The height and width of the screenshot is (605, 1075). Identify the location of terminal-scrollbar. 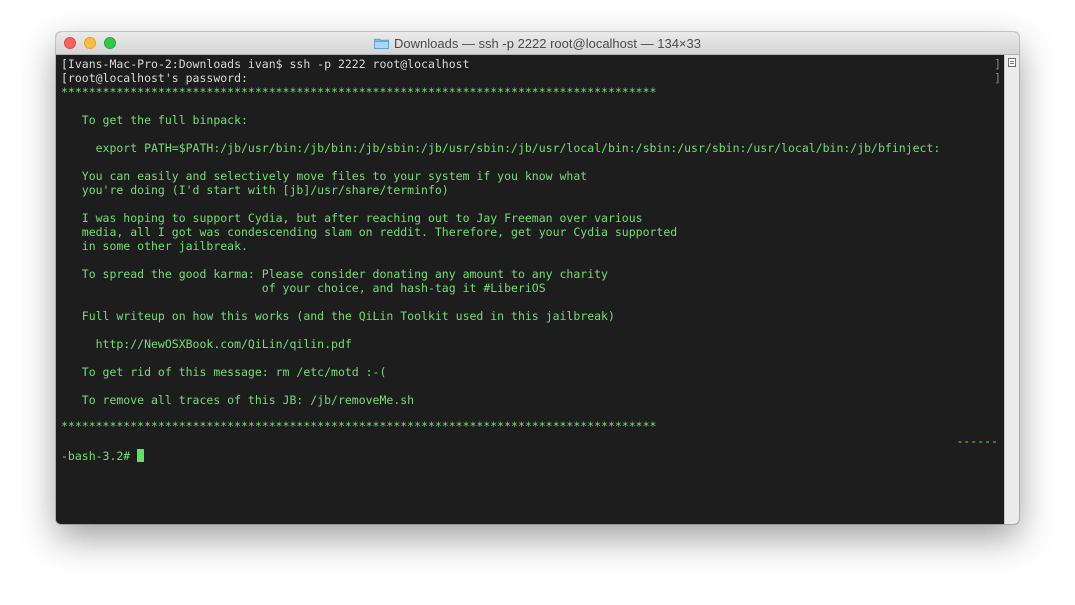
(1011, 289).